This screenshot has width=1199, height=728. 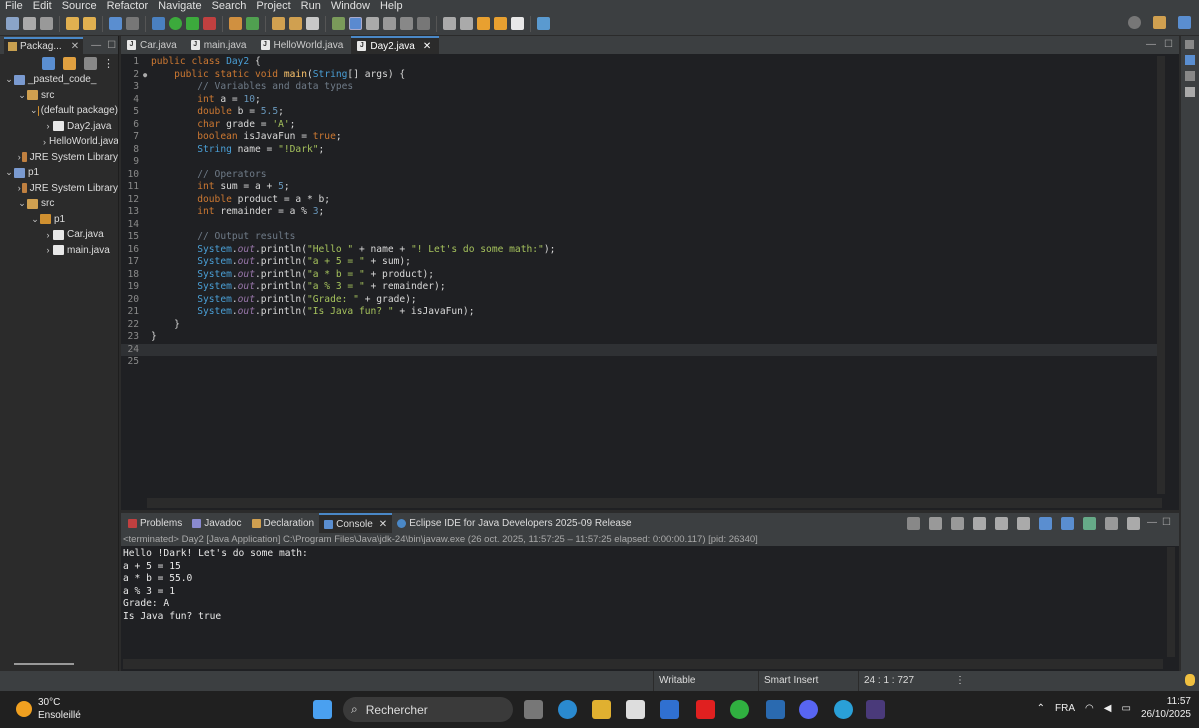 What do you see at coordinates (338, 23) in the screenshot?
I see `toggle-mark-icon` at bounding box center [338, 23].